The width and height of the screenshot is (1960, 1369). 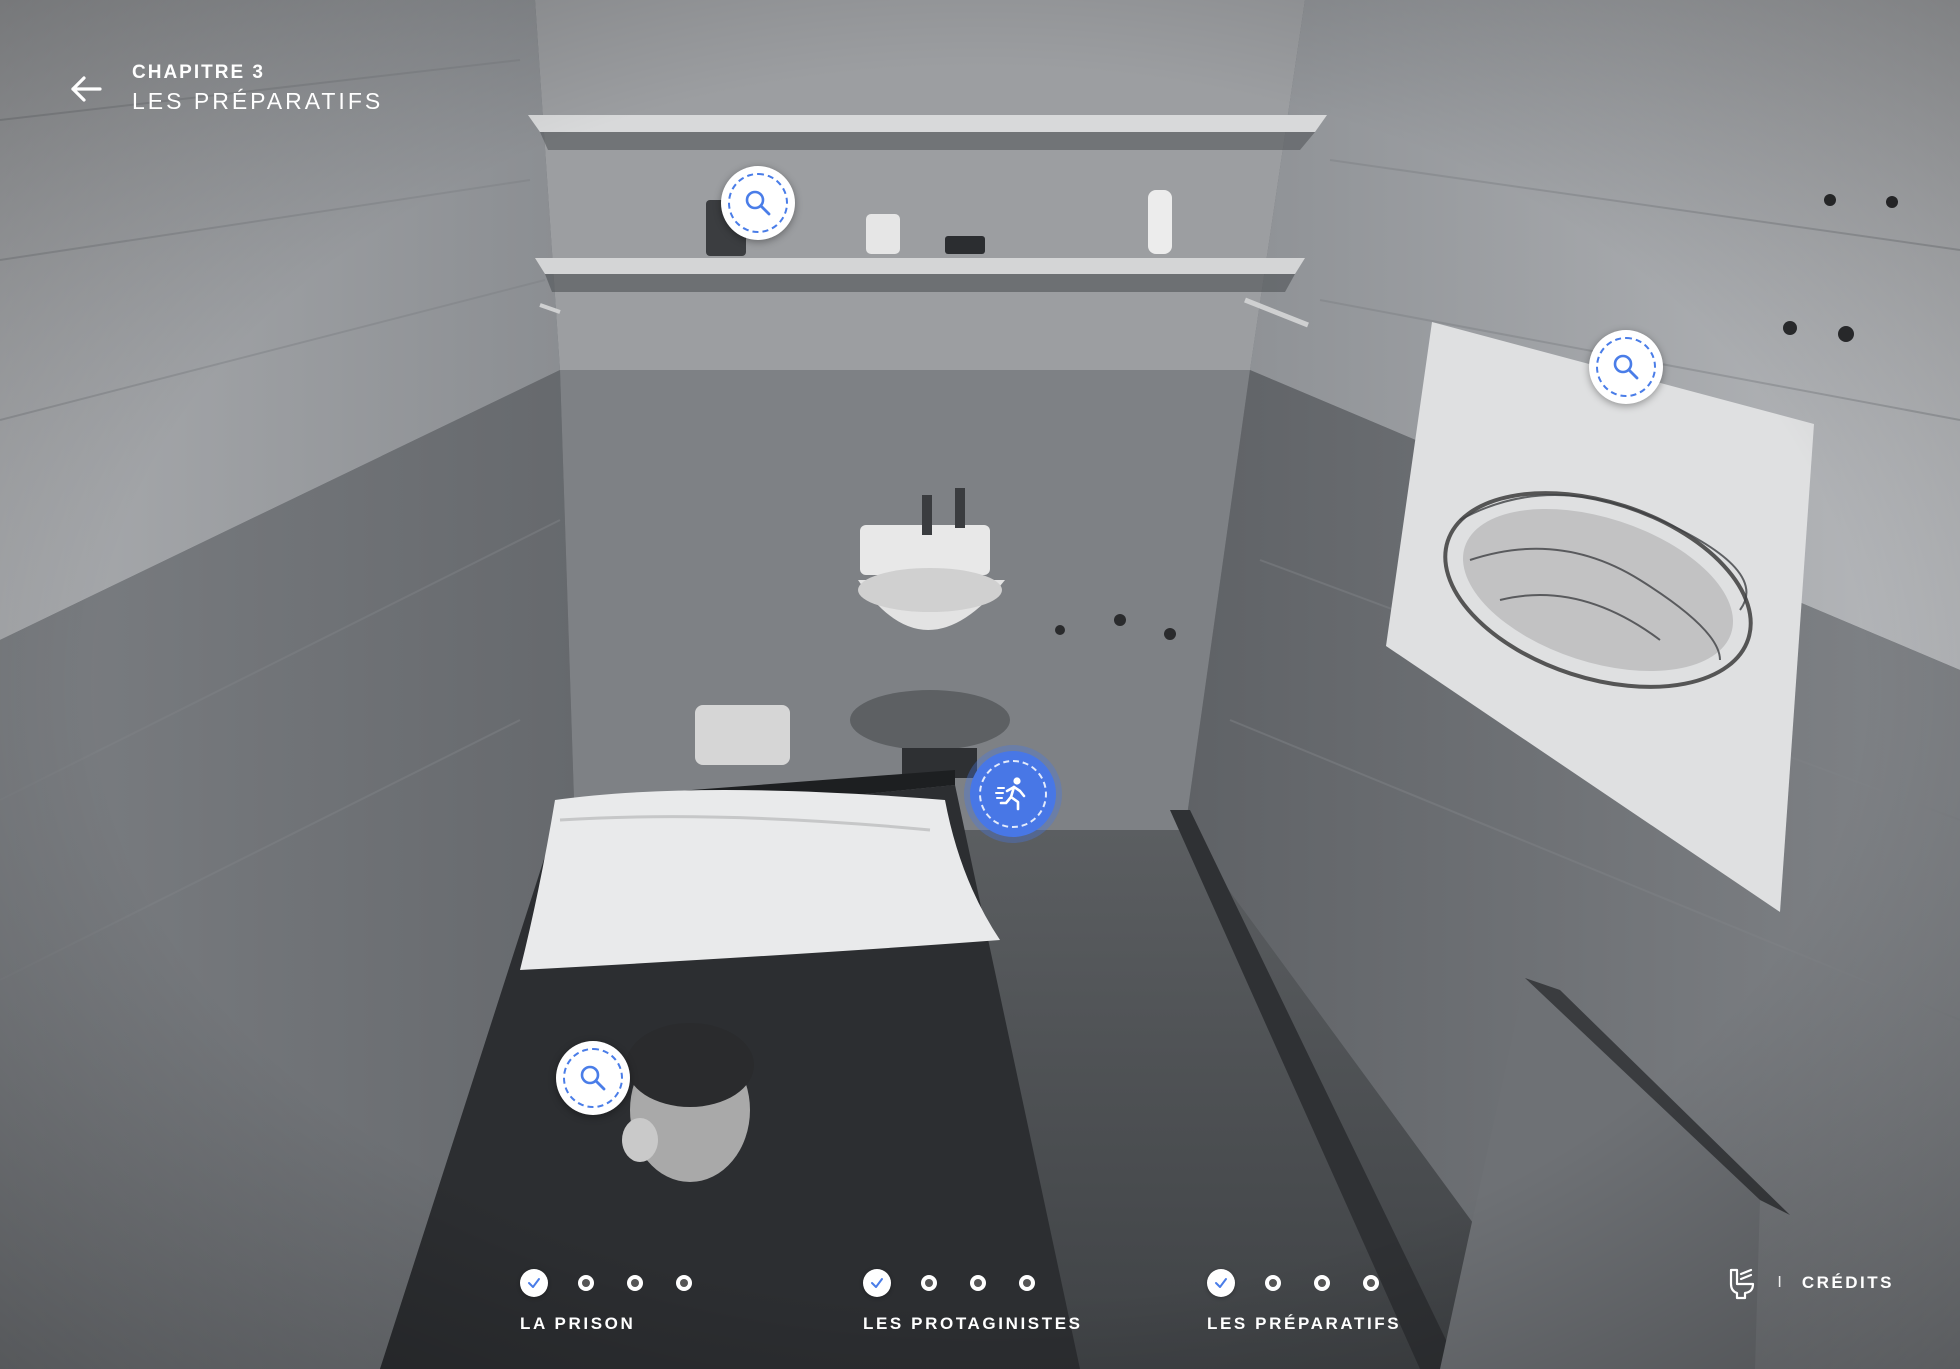 What do you see at coordinates (1848, 1283) in the screenshot?
I see `credits-link: CRÉDITS` at bounding box center [1848, 1283].